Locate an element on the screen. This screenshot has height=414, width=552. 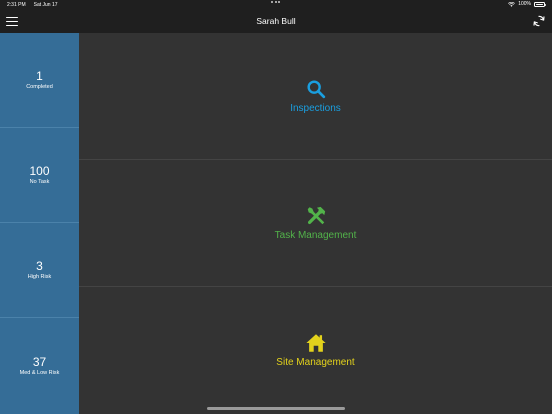
stat-high-risk: 3 High Risk is located at coordinates (39, 270).